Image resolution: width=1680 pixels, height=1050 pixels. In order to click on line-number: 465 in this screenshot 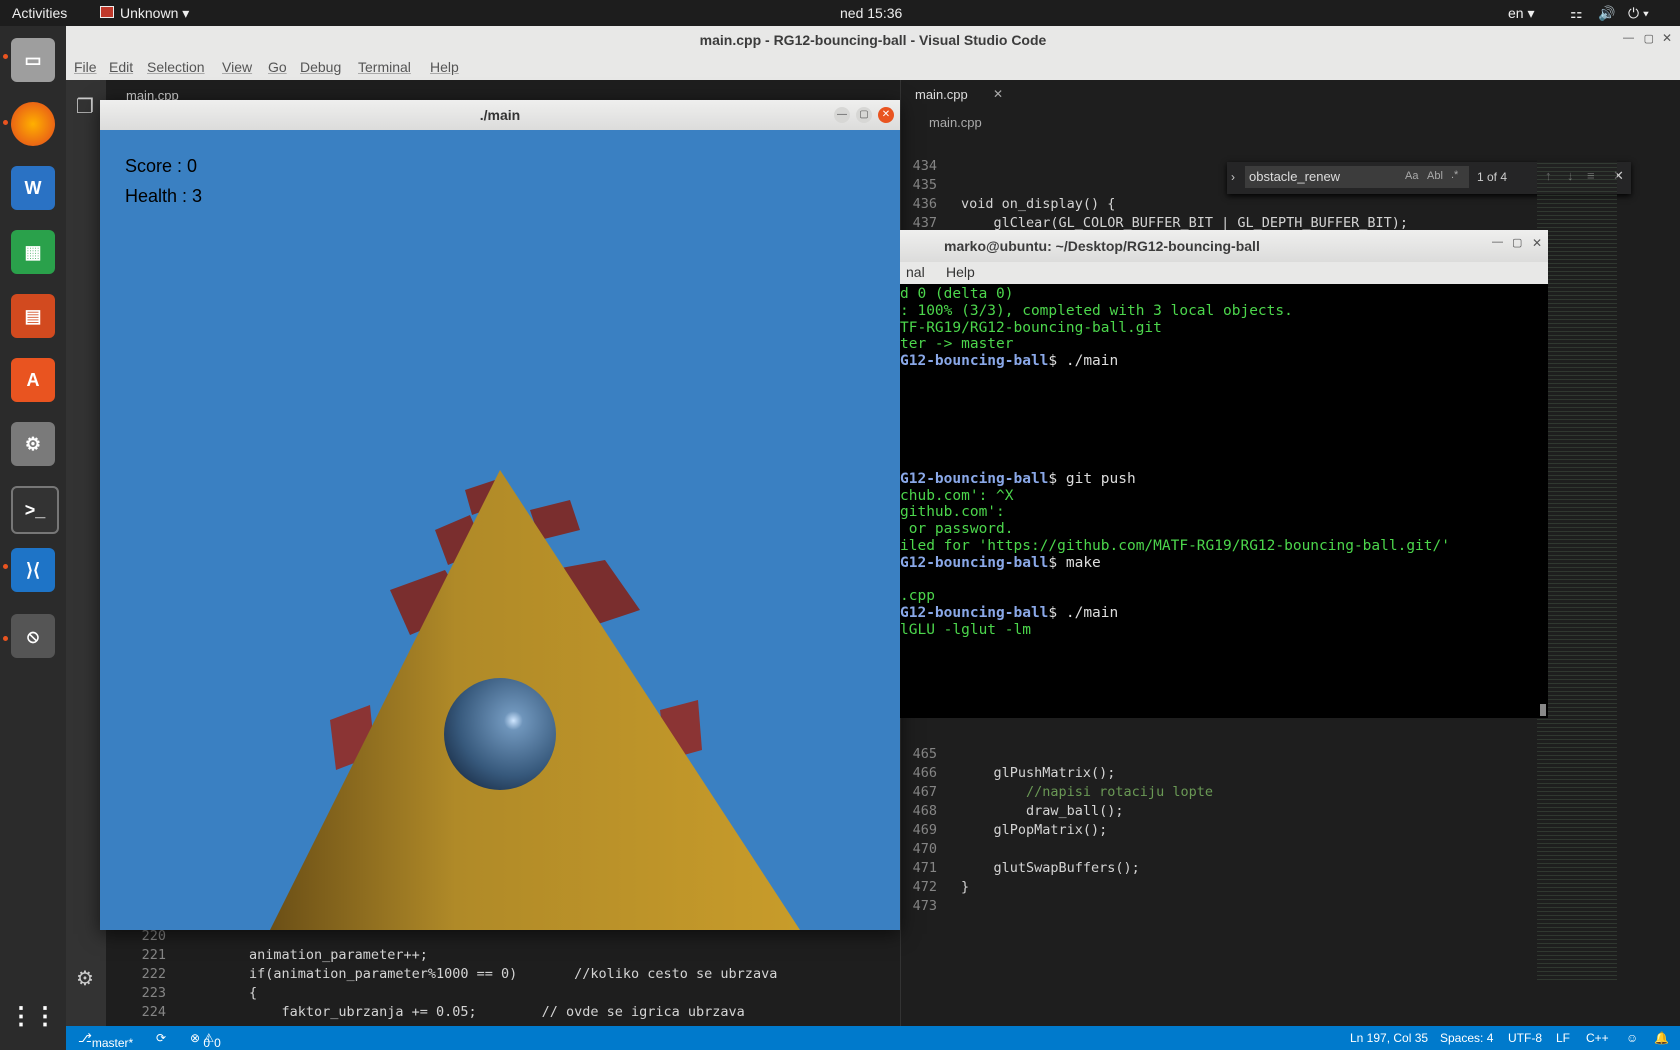, I will do `click(924, 754)`.